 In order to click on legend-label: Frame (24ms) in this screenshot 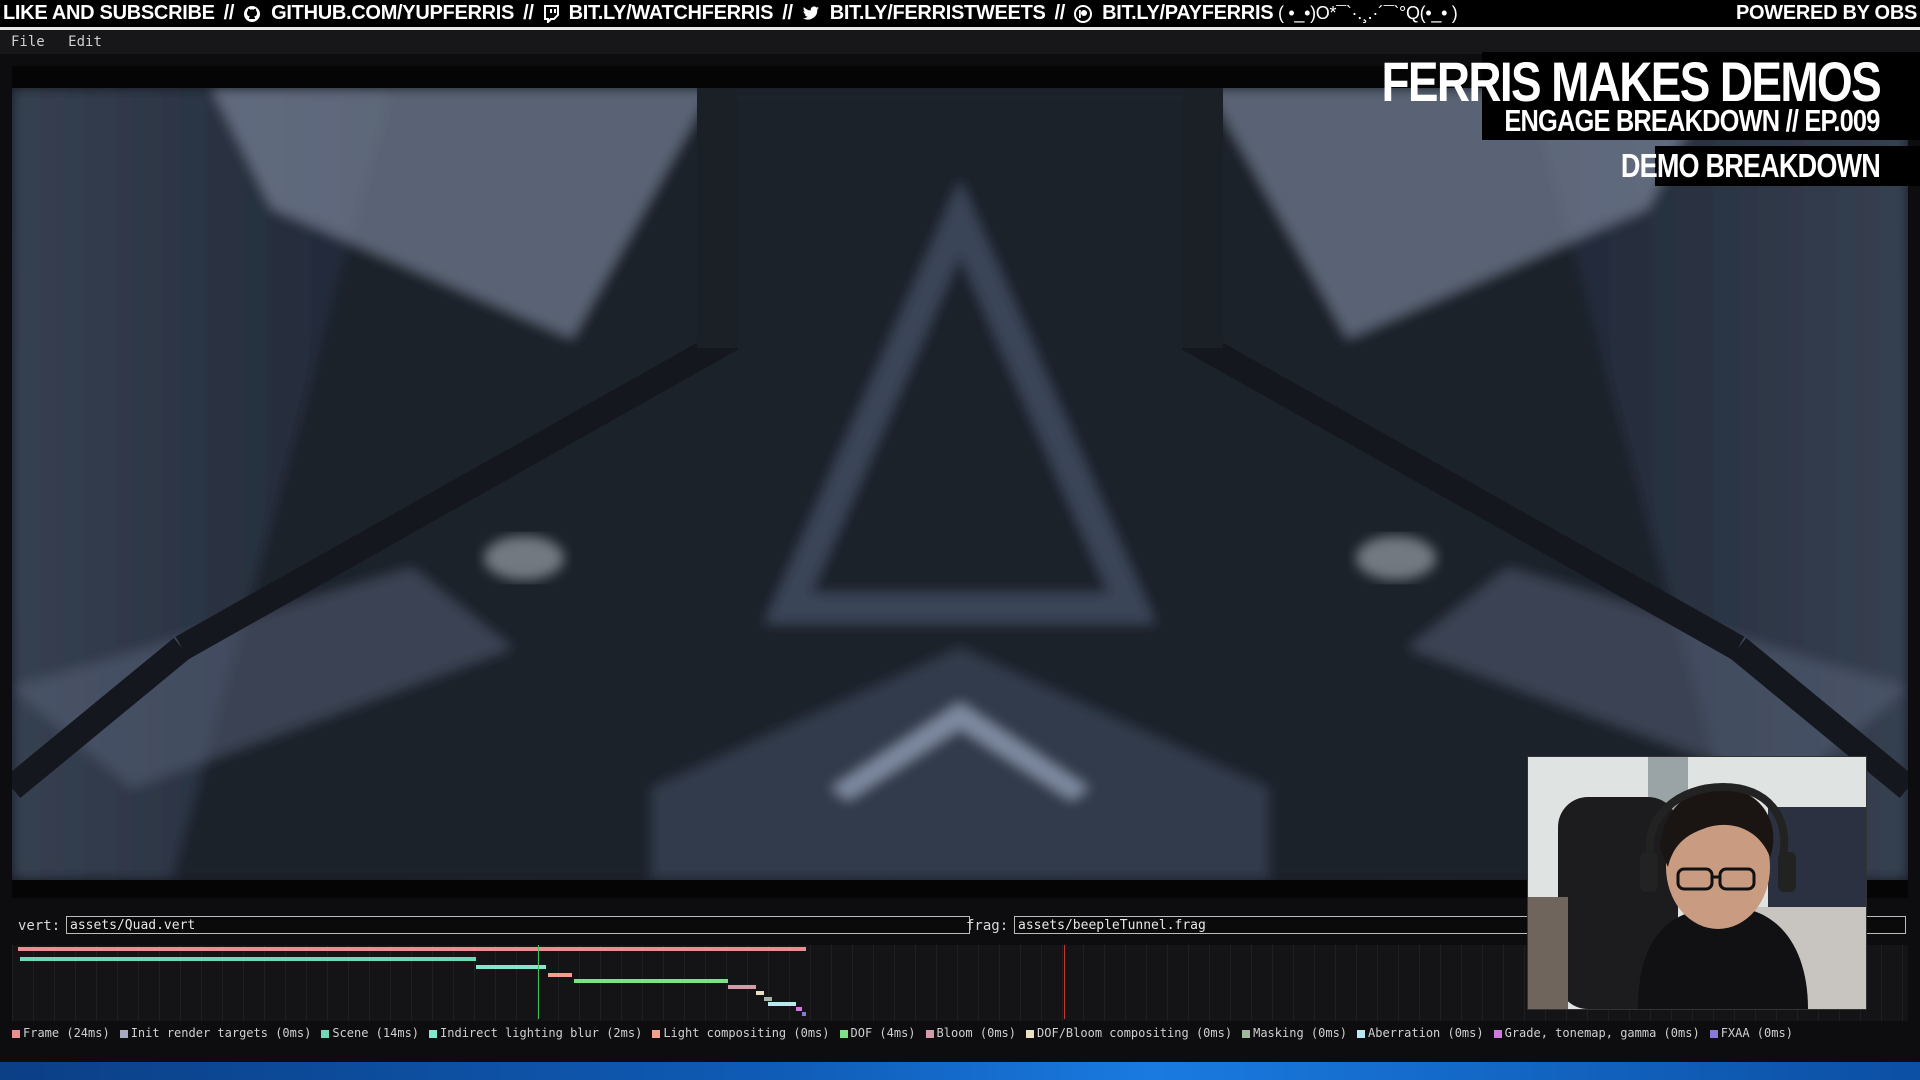, I will do `click(66, 1033)`.